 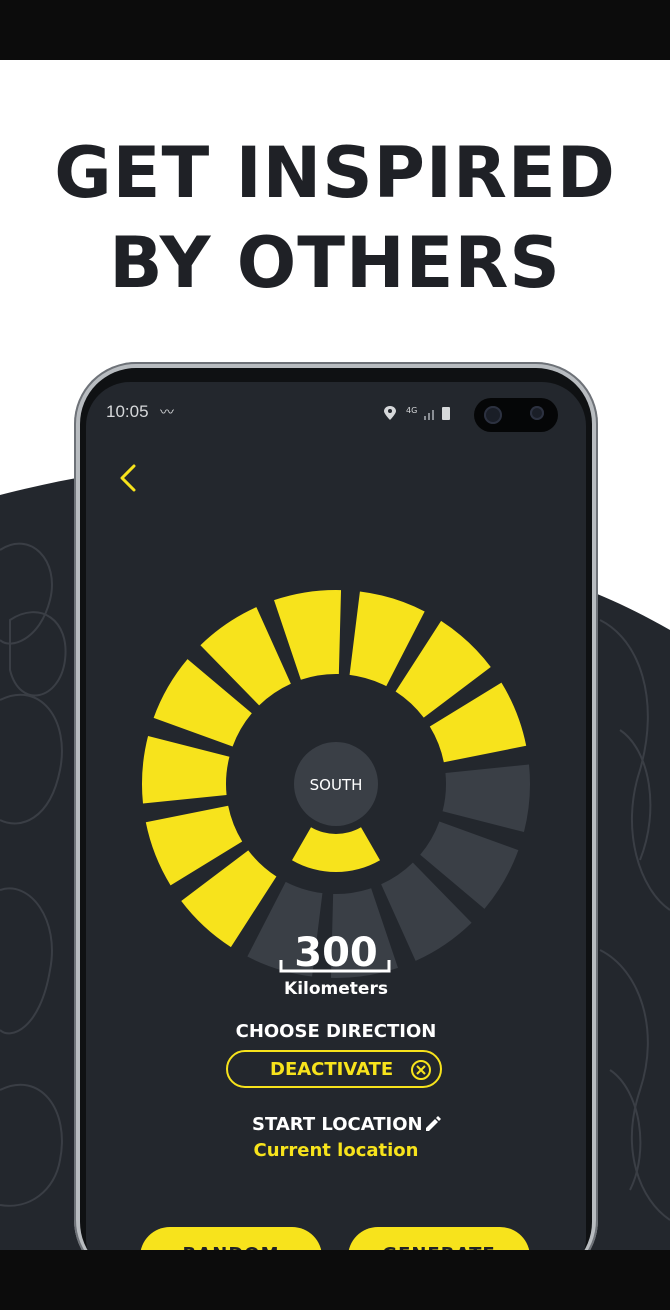 I want to click on bottom-black-bar, so click(x=335, y=1280).